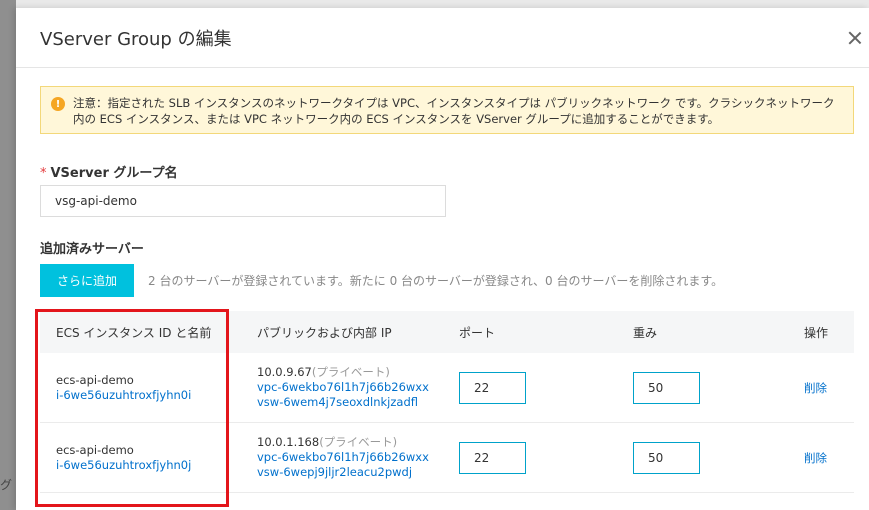  I want to click on ecs-cell: ecs-api-demo i-6we56uzuhtroxfjyhn0i, so click(144, 388).